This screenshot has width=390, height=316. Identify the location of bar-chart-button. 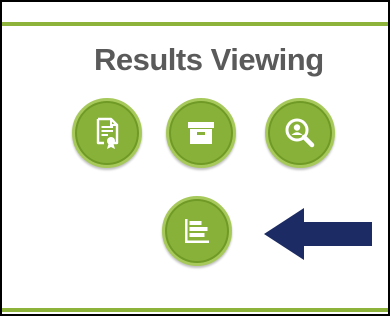
(197, 231).